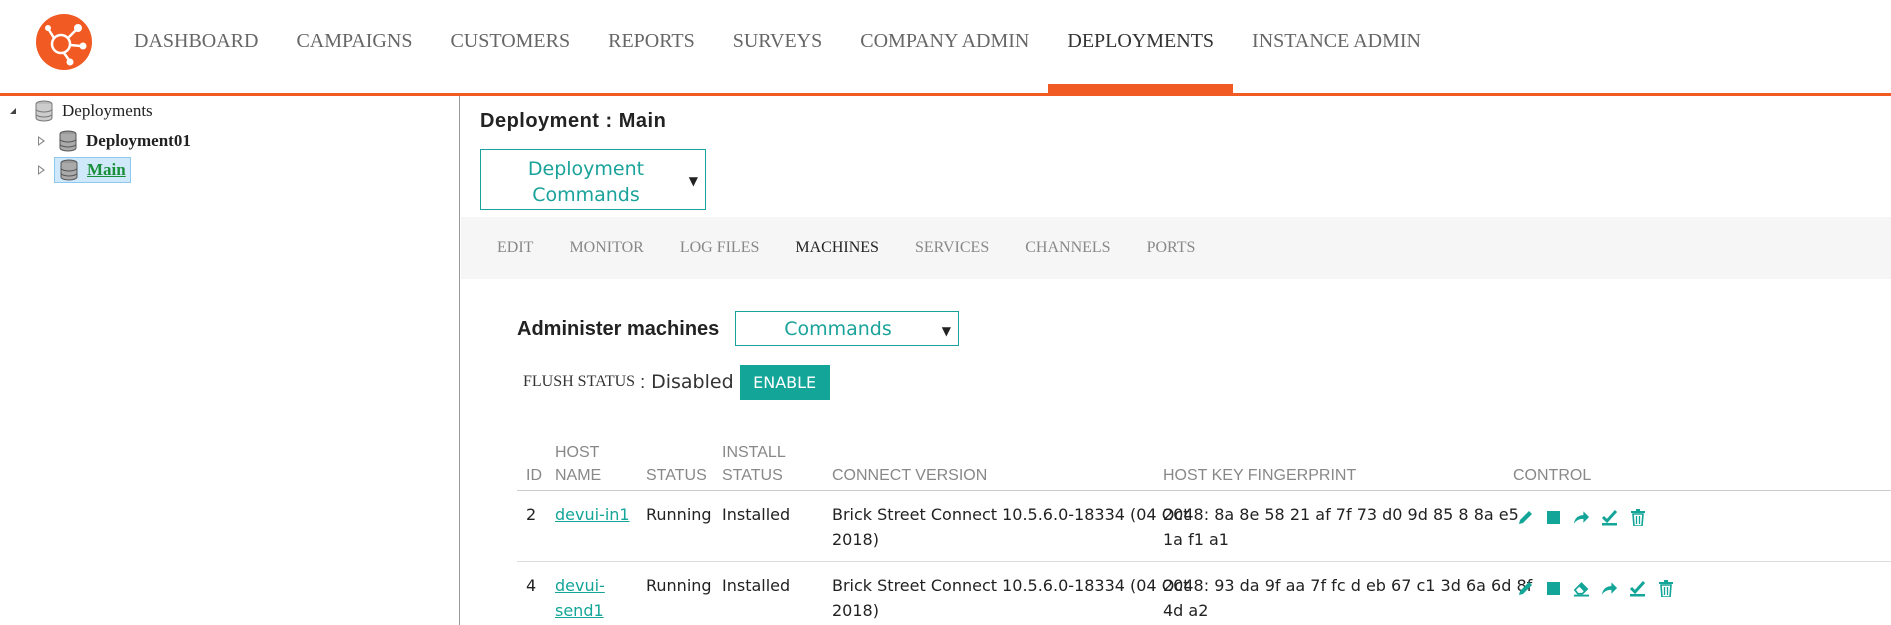 This screenshot has height=625, width=1891. I want to click on commands-dropdown: Commands ▼, so click(847, 328).